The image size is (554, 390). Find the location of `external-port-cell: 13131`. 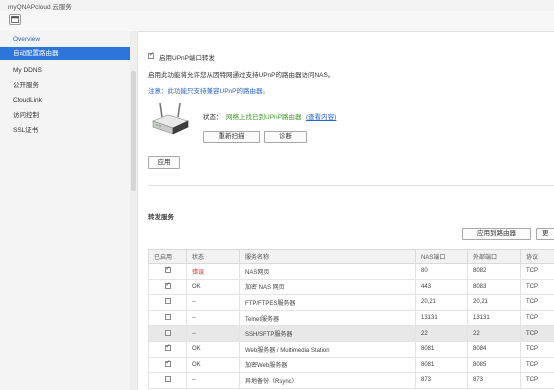

external-port-cell: 13131 is located at coordinates (494, 318).